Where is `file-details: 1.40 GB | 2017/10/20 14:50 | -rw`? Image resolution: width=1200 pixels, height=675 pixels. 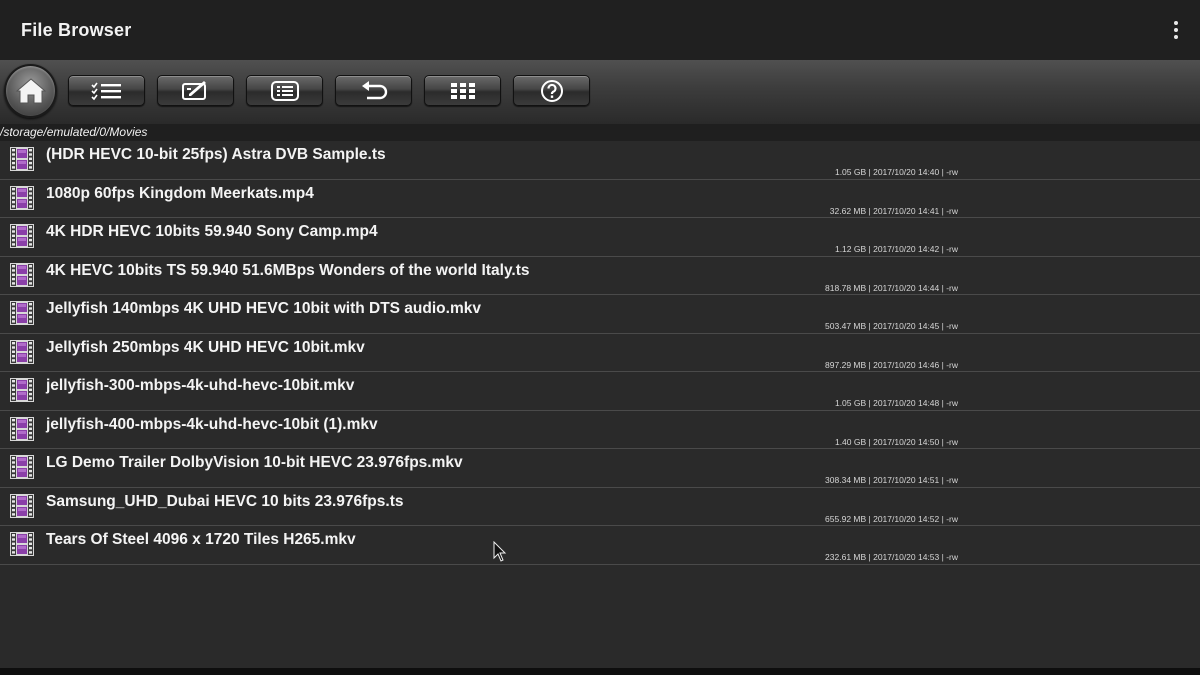 file-details: 1.40 GB | 2017/10/20 14:50 | -rw is located at coordinates (896, 441).